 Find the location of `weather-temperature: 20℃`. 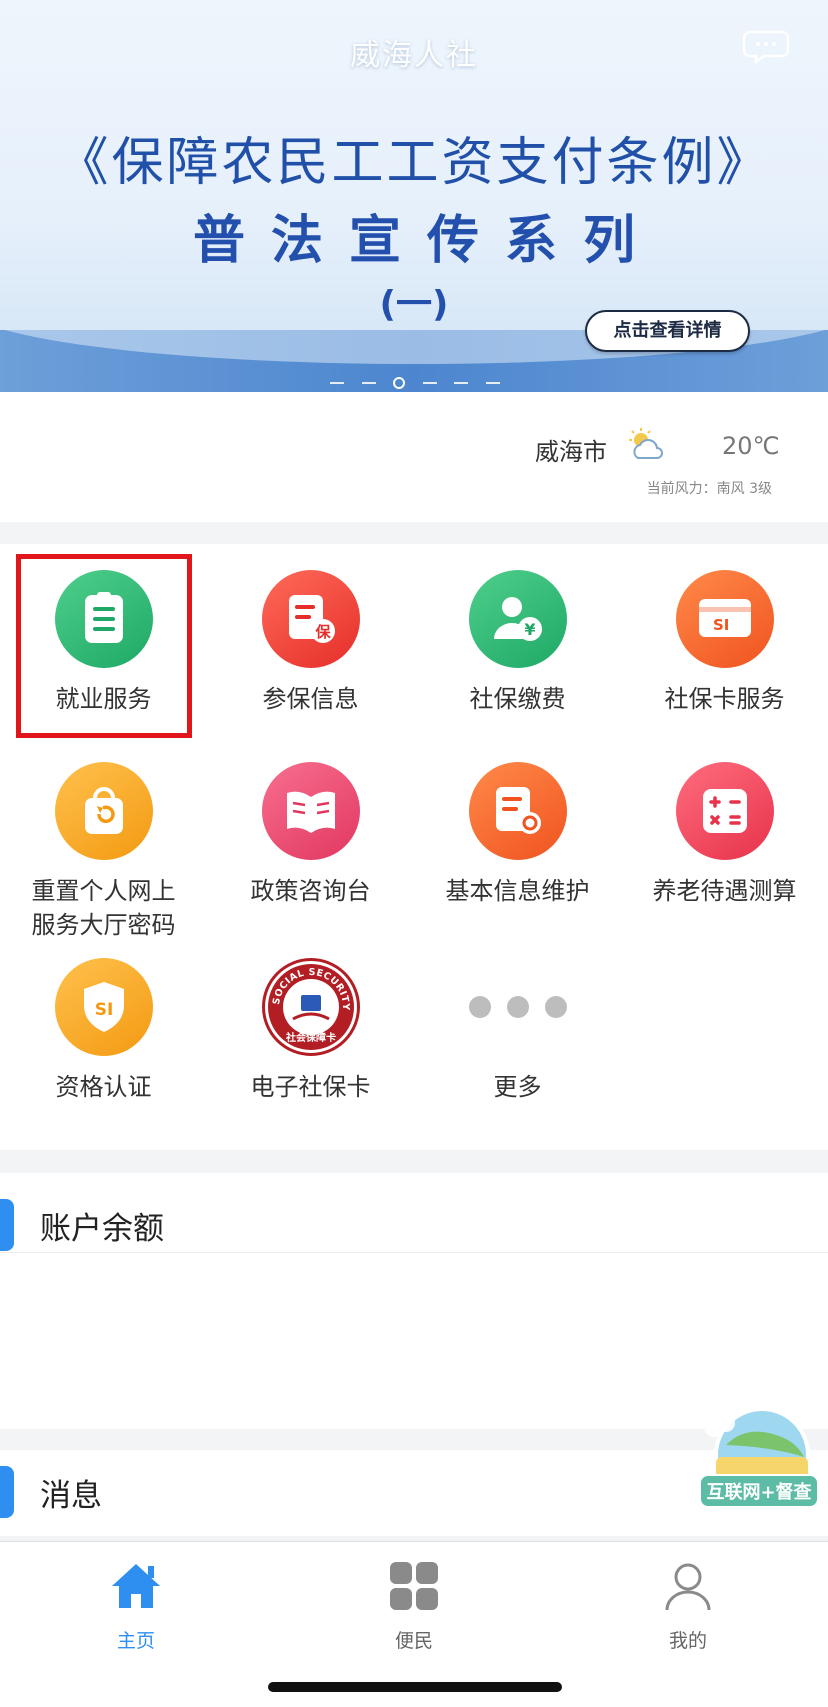

weather-temperature: 20℃ is located at coordinates (751, 446).